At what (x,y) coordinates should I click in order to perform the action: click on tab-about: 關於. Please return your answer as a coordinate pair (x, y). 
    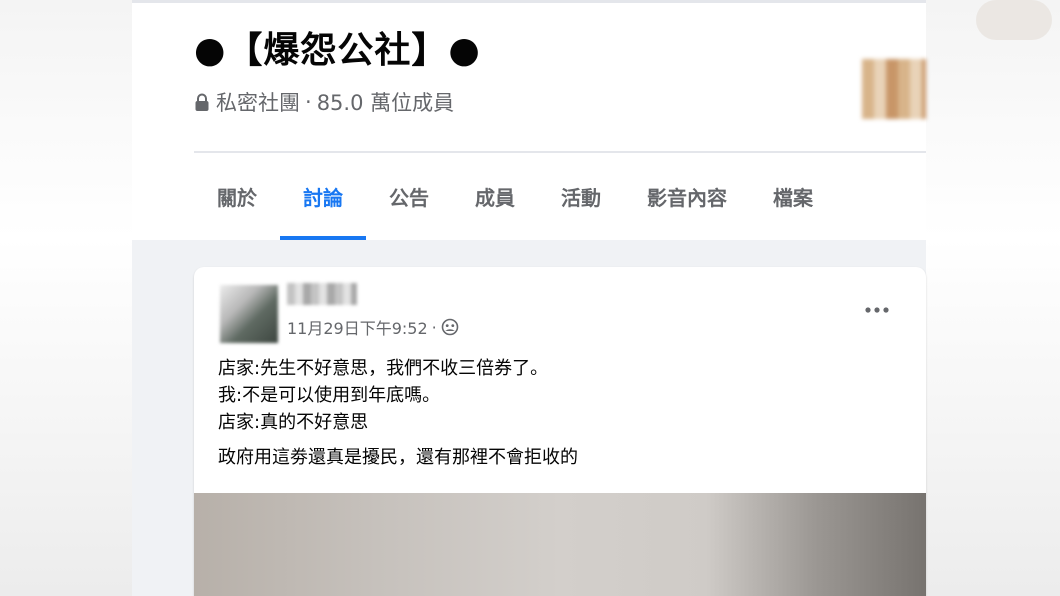
    Looking at the image, I should click on (237, 196).